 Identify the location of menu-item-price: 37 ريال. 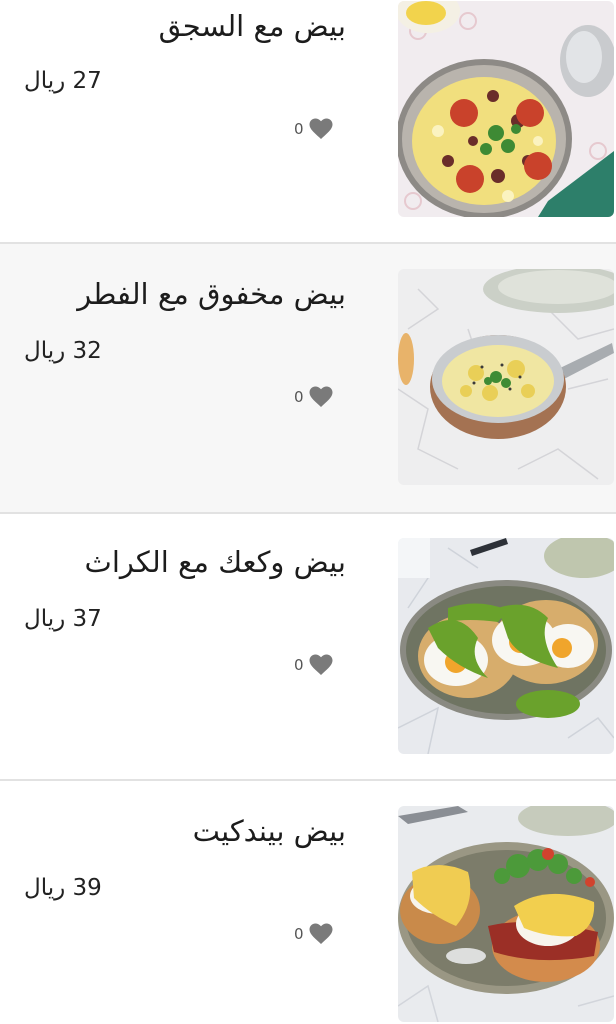
(63, 619).